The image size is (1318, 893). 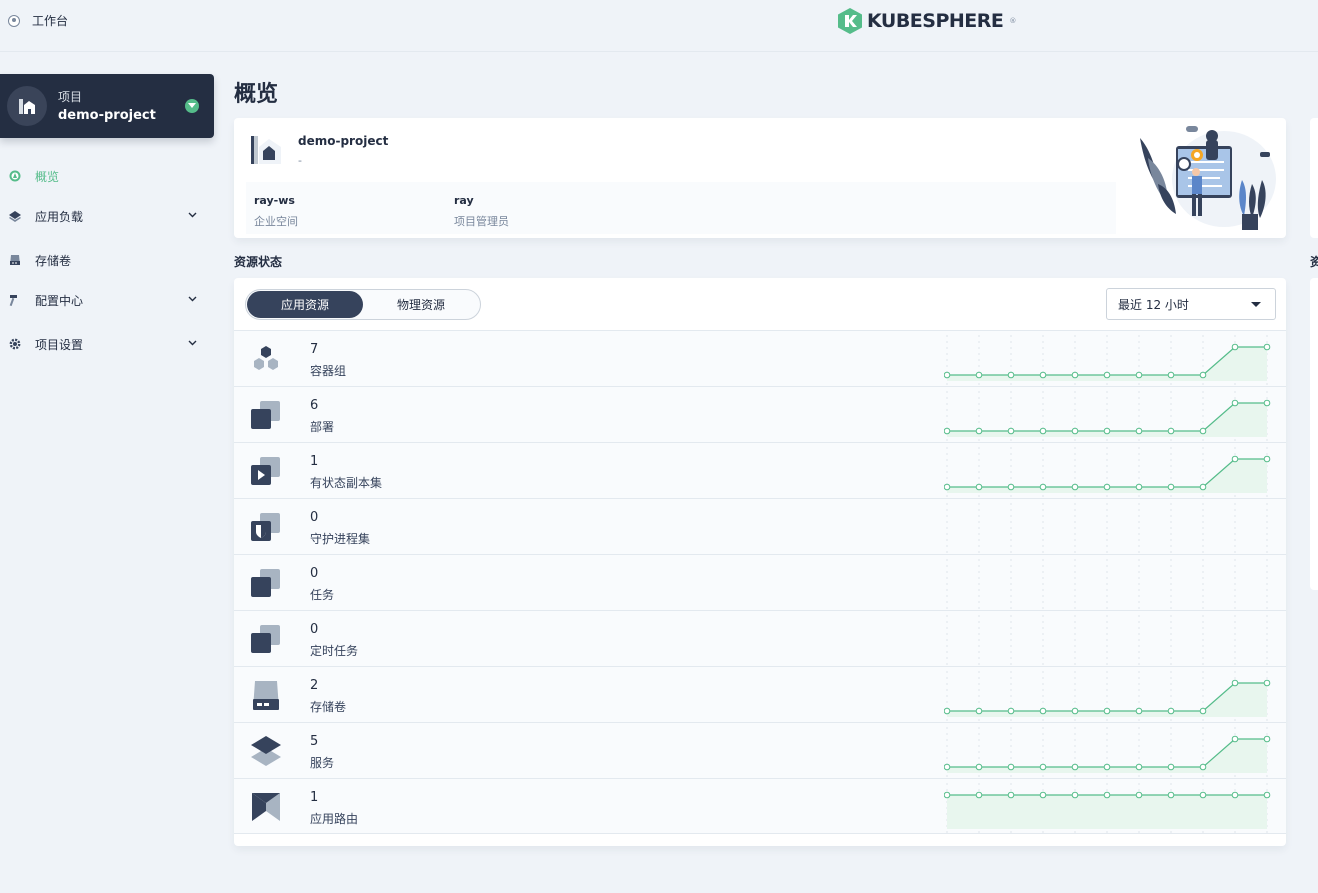 I want to click on resource-count: 1, so click(x=314, y=797).